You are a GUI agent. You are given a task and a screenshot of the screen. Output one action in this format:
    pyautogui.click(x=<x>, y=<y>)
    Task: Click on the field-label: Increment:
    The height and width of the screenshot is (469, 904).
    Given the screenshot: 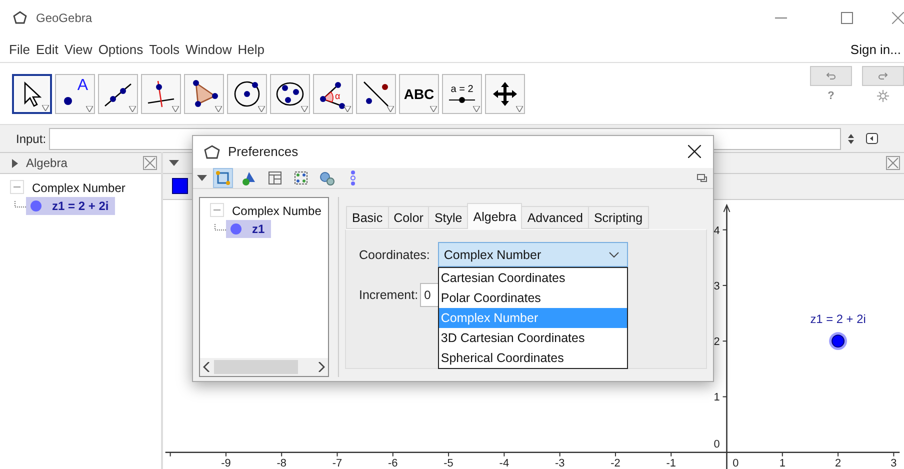 What is the action you would take?
    pyautogui.click(x=388, y=295)
    